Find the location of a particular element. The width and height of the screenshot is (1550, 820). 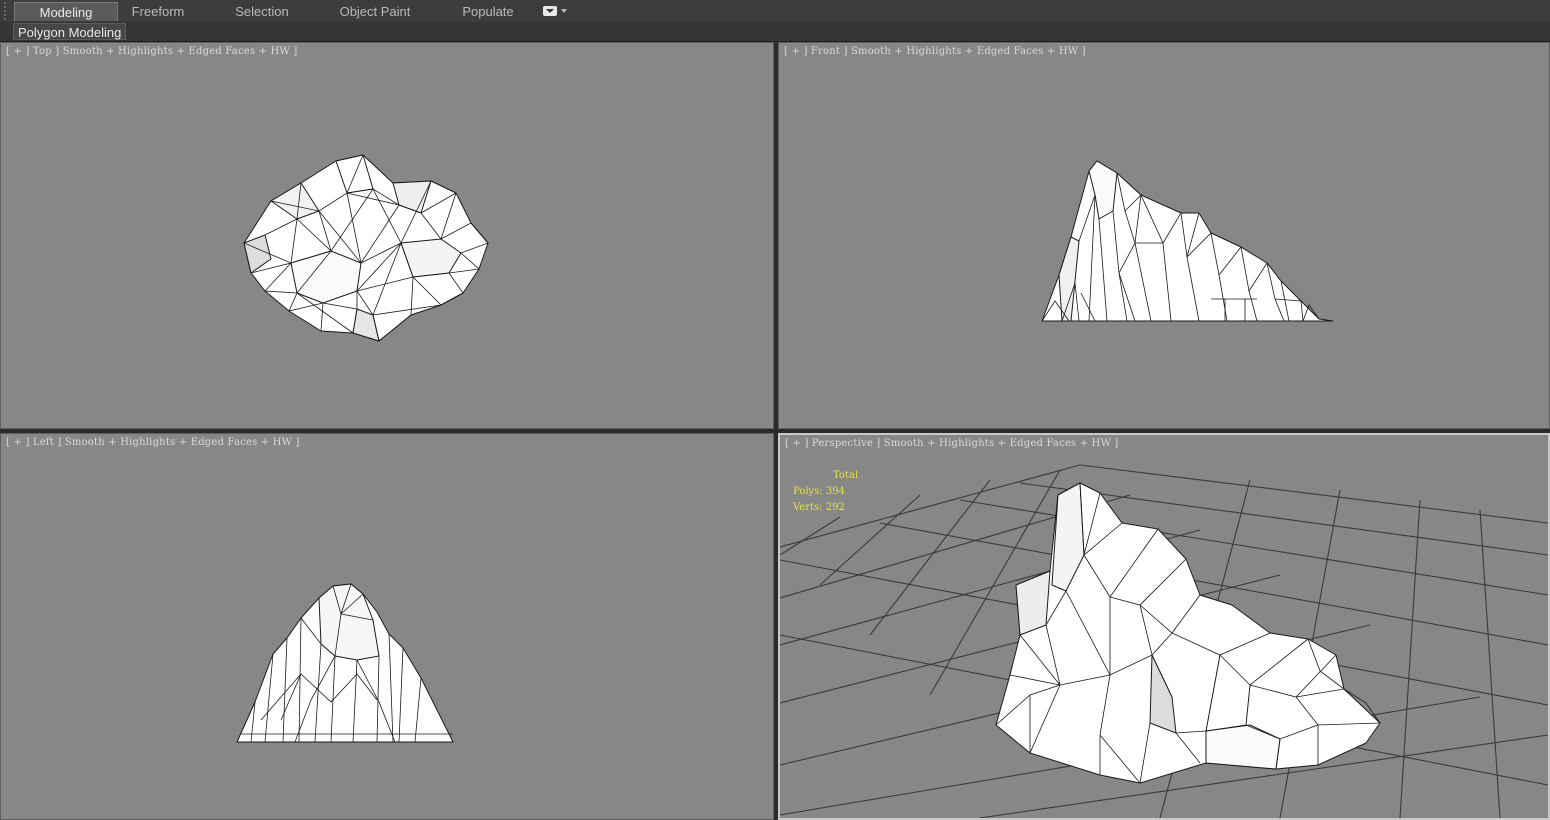

tab-freeform: Freeform is located at coordinates (158, 11).